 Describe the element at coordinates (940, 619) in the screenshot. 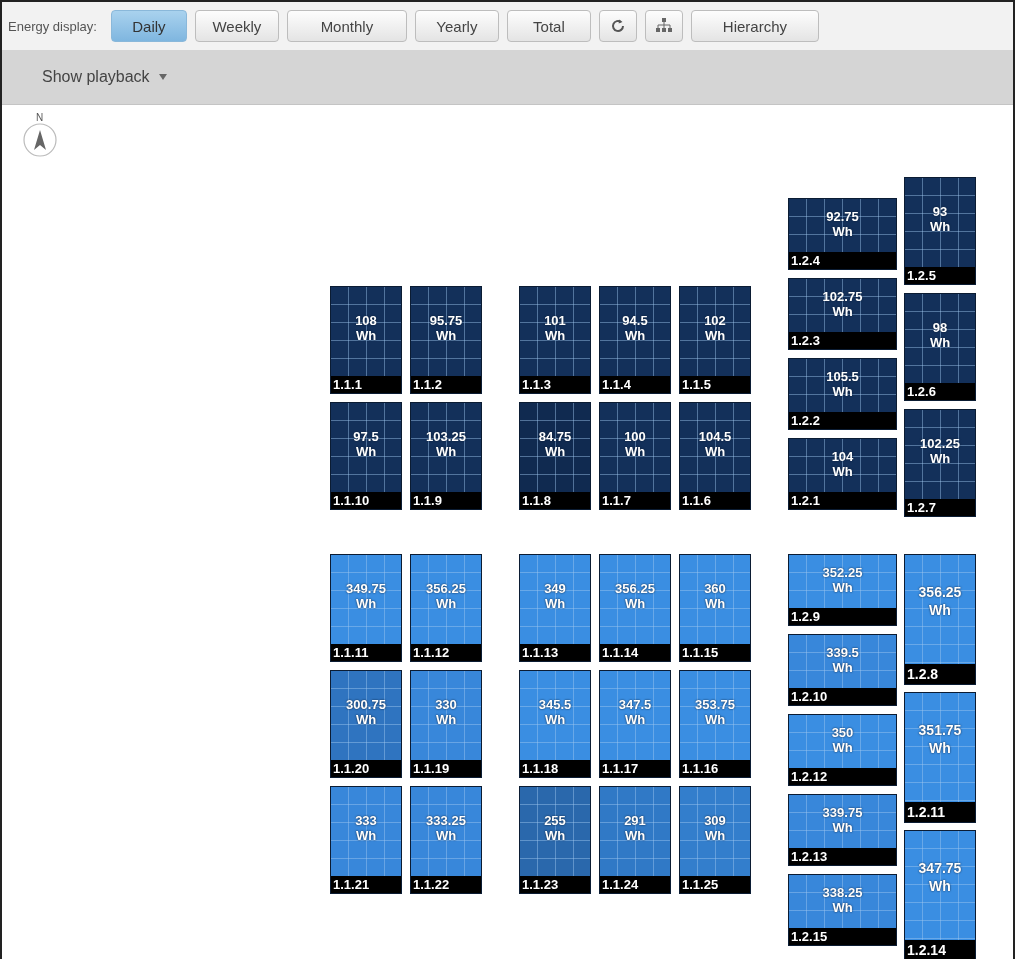

I see `solar-panel: 356.25 Wh 1.2.8` at that location.